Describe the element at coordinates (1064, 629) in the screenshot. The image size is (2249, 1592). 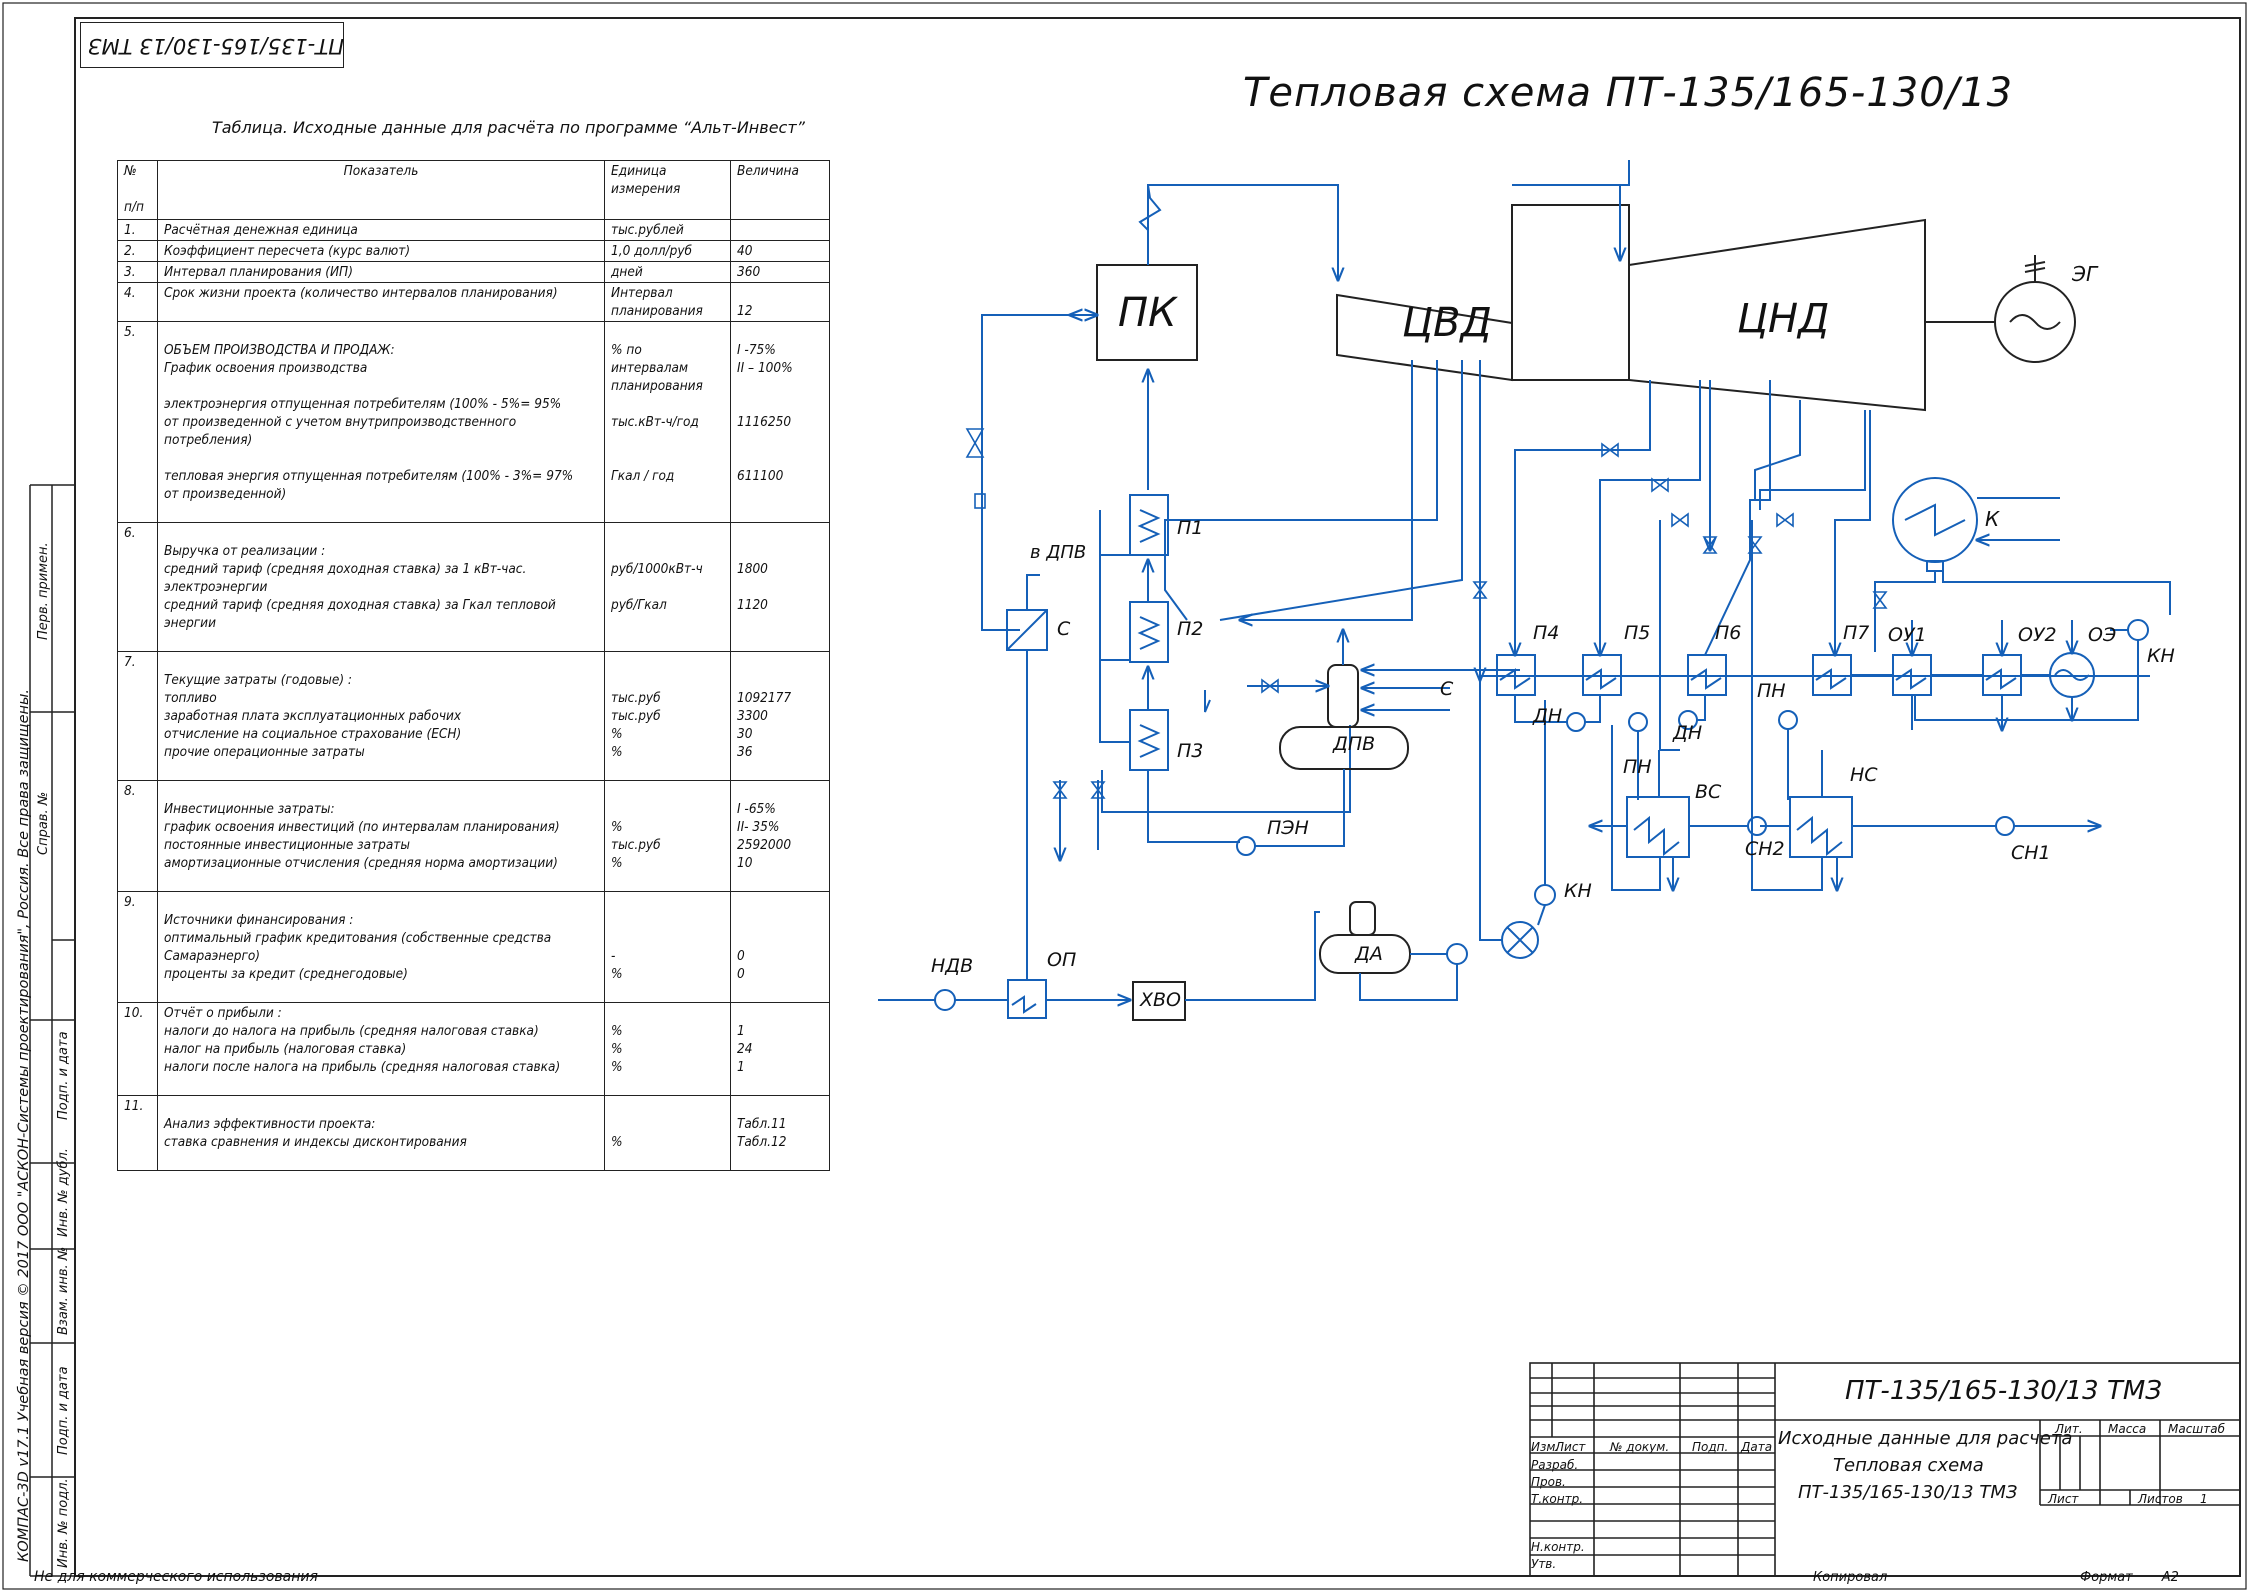
I see `label-s1: С` at that location.